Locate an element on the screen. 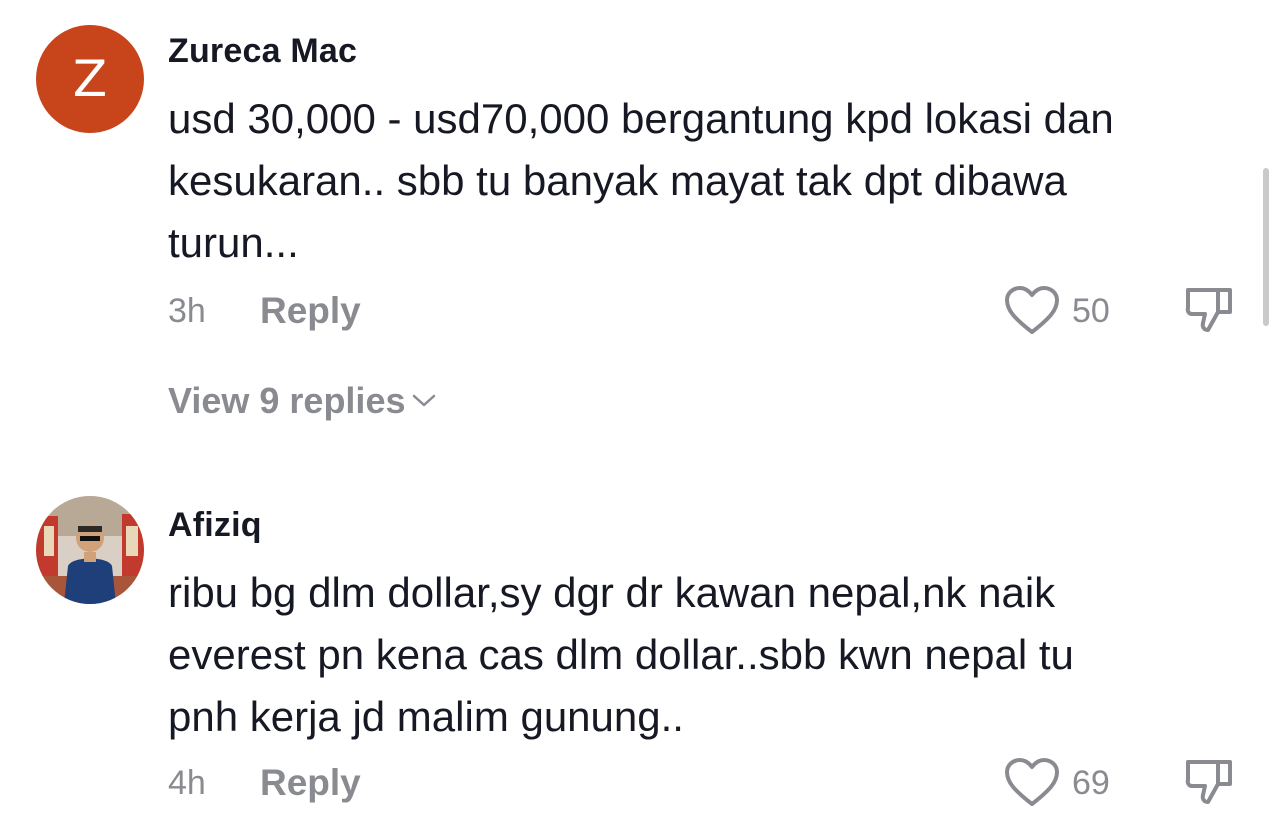  view-replies-button: View 9 replies is located at coordinates (302, 401).